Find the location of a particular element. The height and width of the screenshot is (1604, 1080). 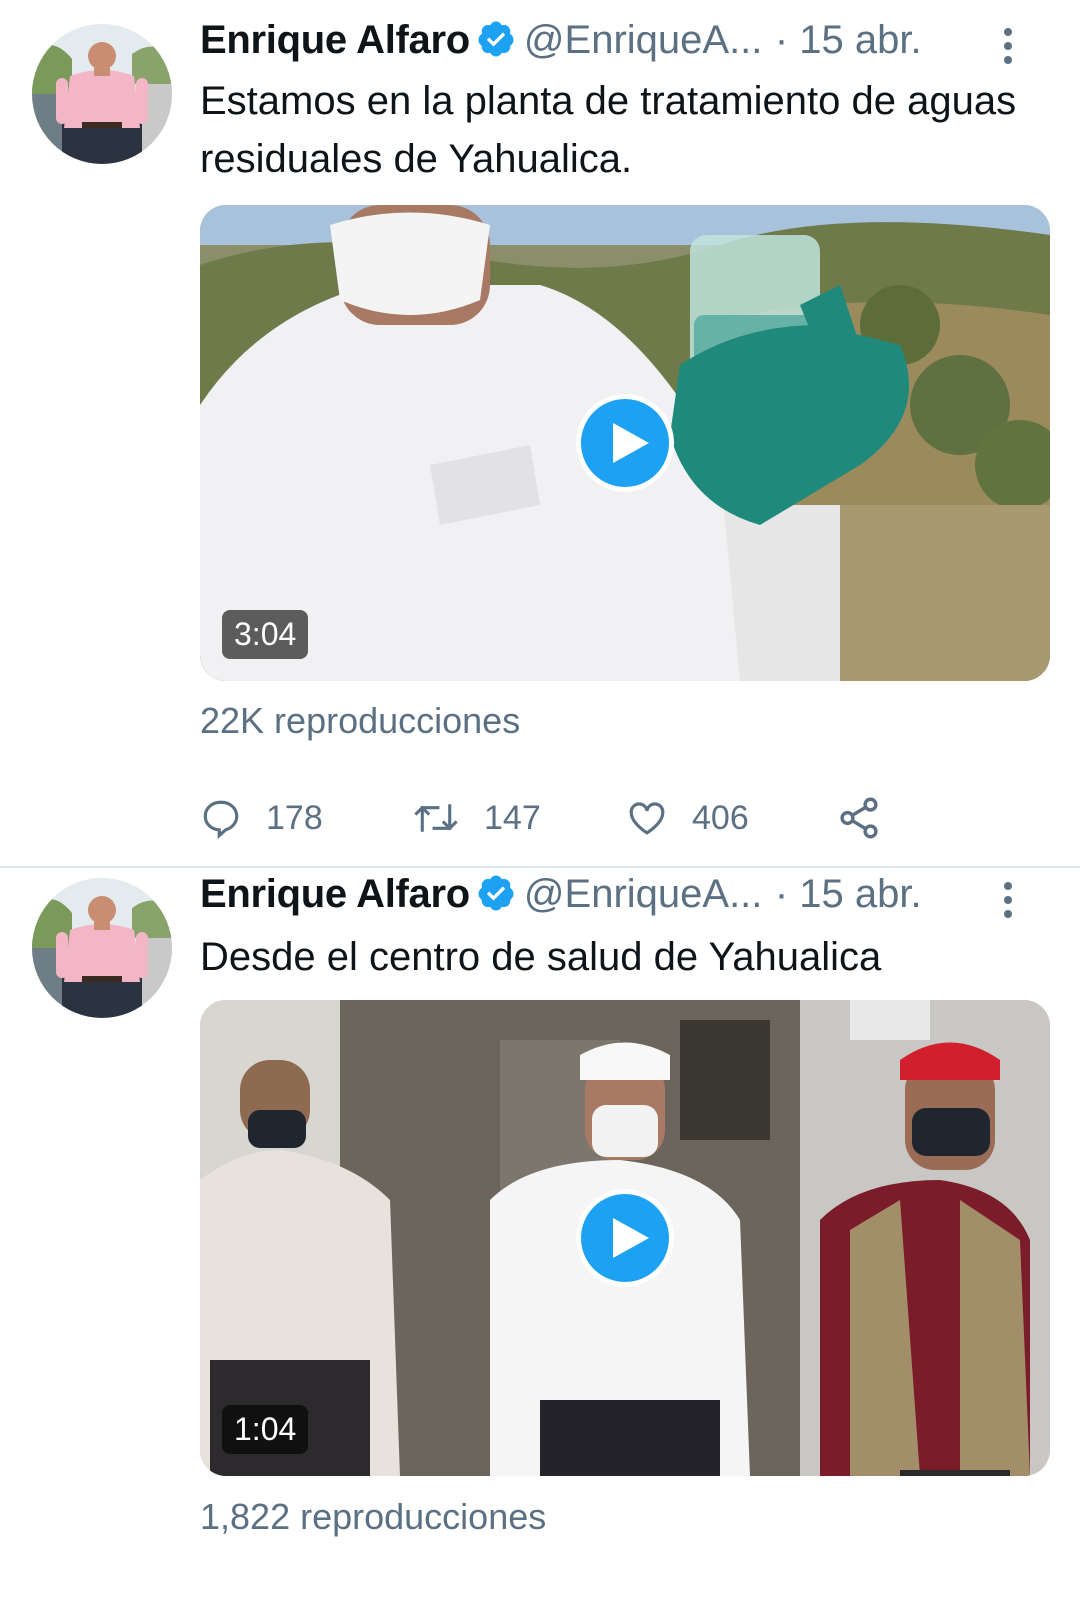

reply-count: 178 is located at coordinates (294, 817).